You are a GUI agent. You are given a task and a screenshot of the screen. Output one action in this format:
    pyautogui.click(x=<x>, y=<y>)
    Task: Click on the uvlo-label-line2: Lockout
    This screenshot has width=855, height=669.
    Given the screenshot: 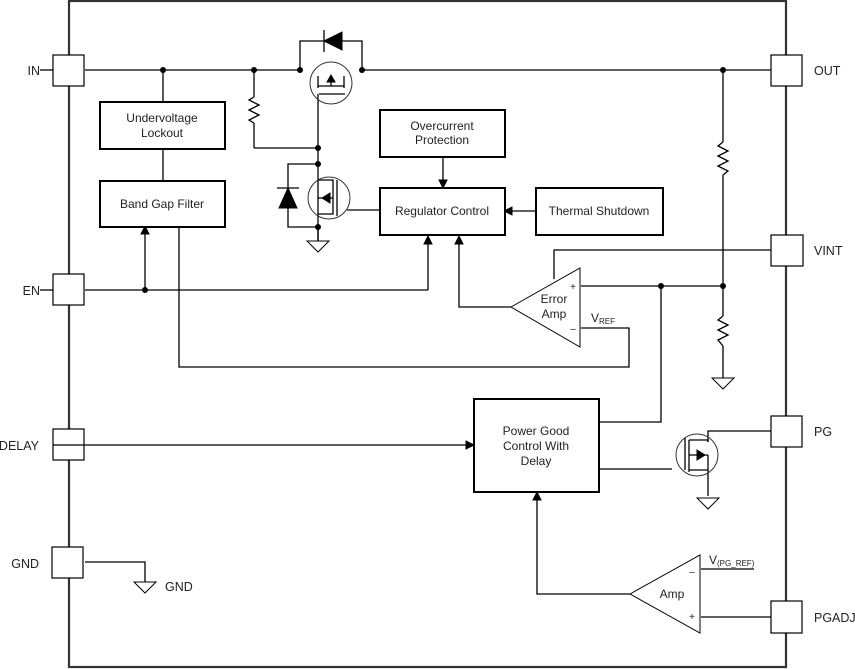 What is the action you would take?
    pyautogui.click(x=162, y=133)
    